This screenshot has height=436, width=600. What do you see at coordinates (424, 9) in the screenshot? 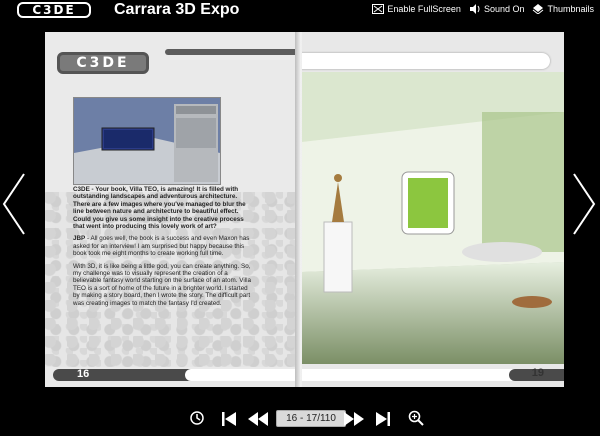
I see `fullscreen-label: Enable FullScreen` at bounding box center [424, 9].